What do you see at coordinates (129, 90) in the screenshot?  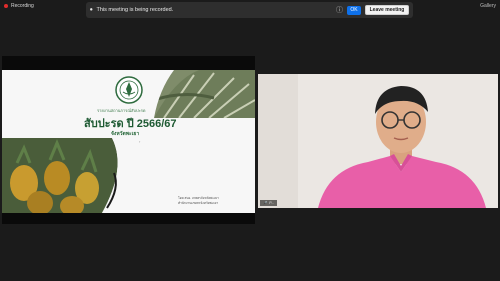 I see `department-logo` at bounding box center [129, 90].